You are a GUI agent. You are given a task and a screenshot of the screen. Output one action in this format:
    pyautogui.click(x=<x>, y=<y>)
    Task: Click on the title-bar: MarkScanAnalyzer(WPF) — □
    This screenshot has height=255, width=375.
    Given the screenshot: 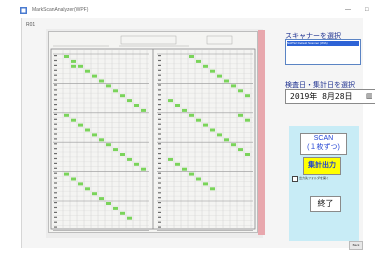 What is the action you would take?
    pyautogui.click(x=197, y=11)
    